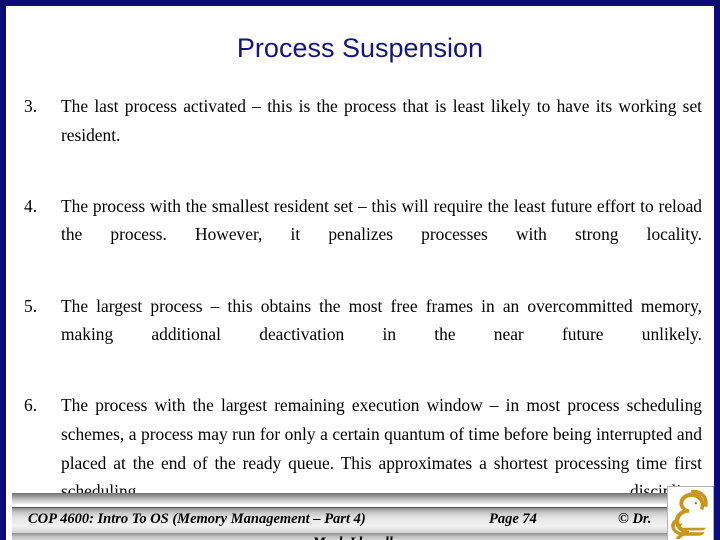  What do you see at coordinates (360, 48) in the screenshot?
I see `page-title: Process Suspension` at bounding box center [360, 48].